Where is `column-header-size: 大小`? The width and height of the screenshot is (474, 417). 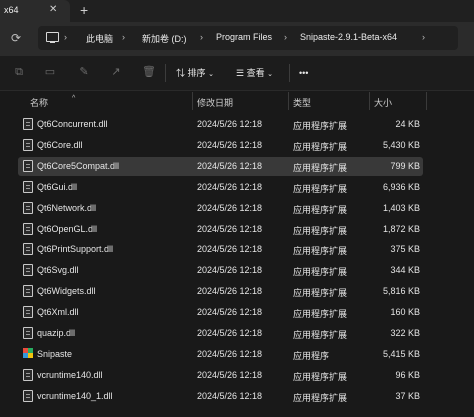 column-header-size: 大小 is located at coordinates (383, 102).